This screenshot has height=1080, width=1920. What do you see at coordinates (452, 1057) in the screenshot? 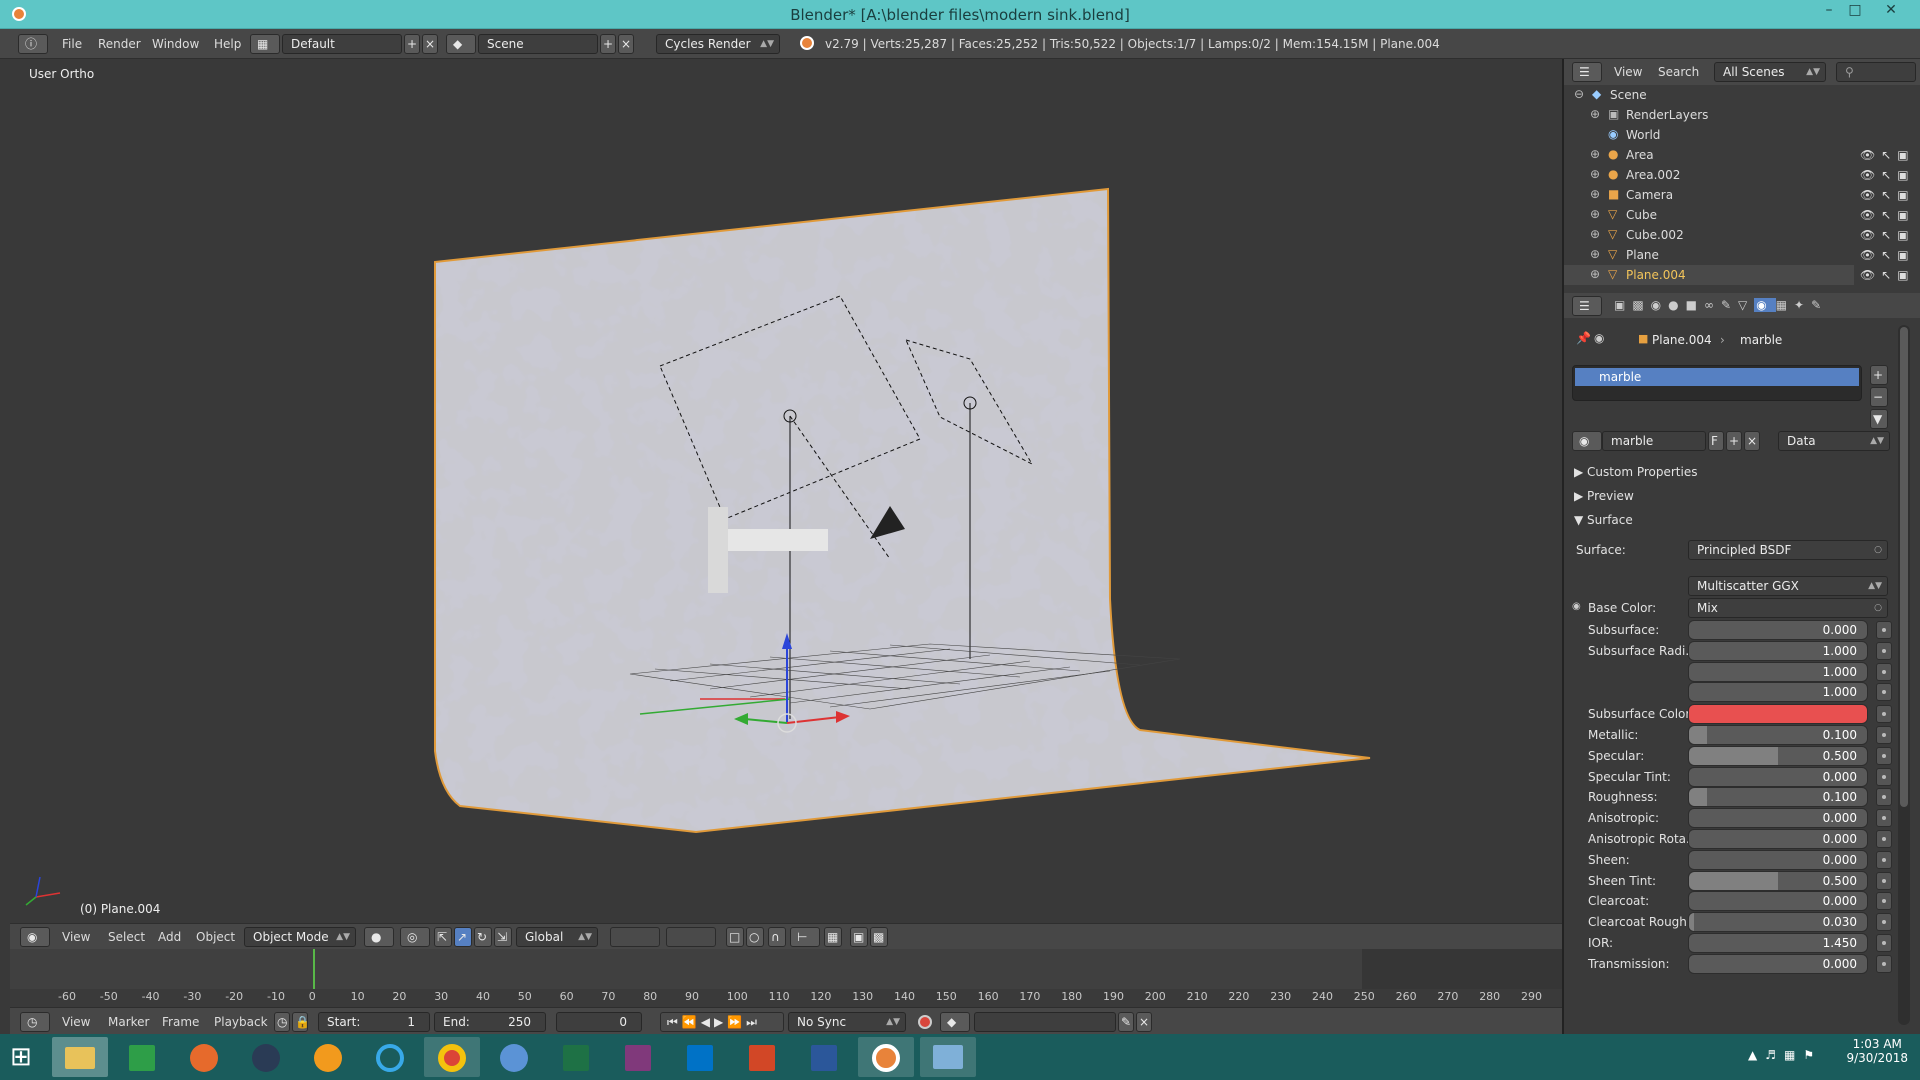
I see `chrome-icon` at bounding box center [452, 1057].